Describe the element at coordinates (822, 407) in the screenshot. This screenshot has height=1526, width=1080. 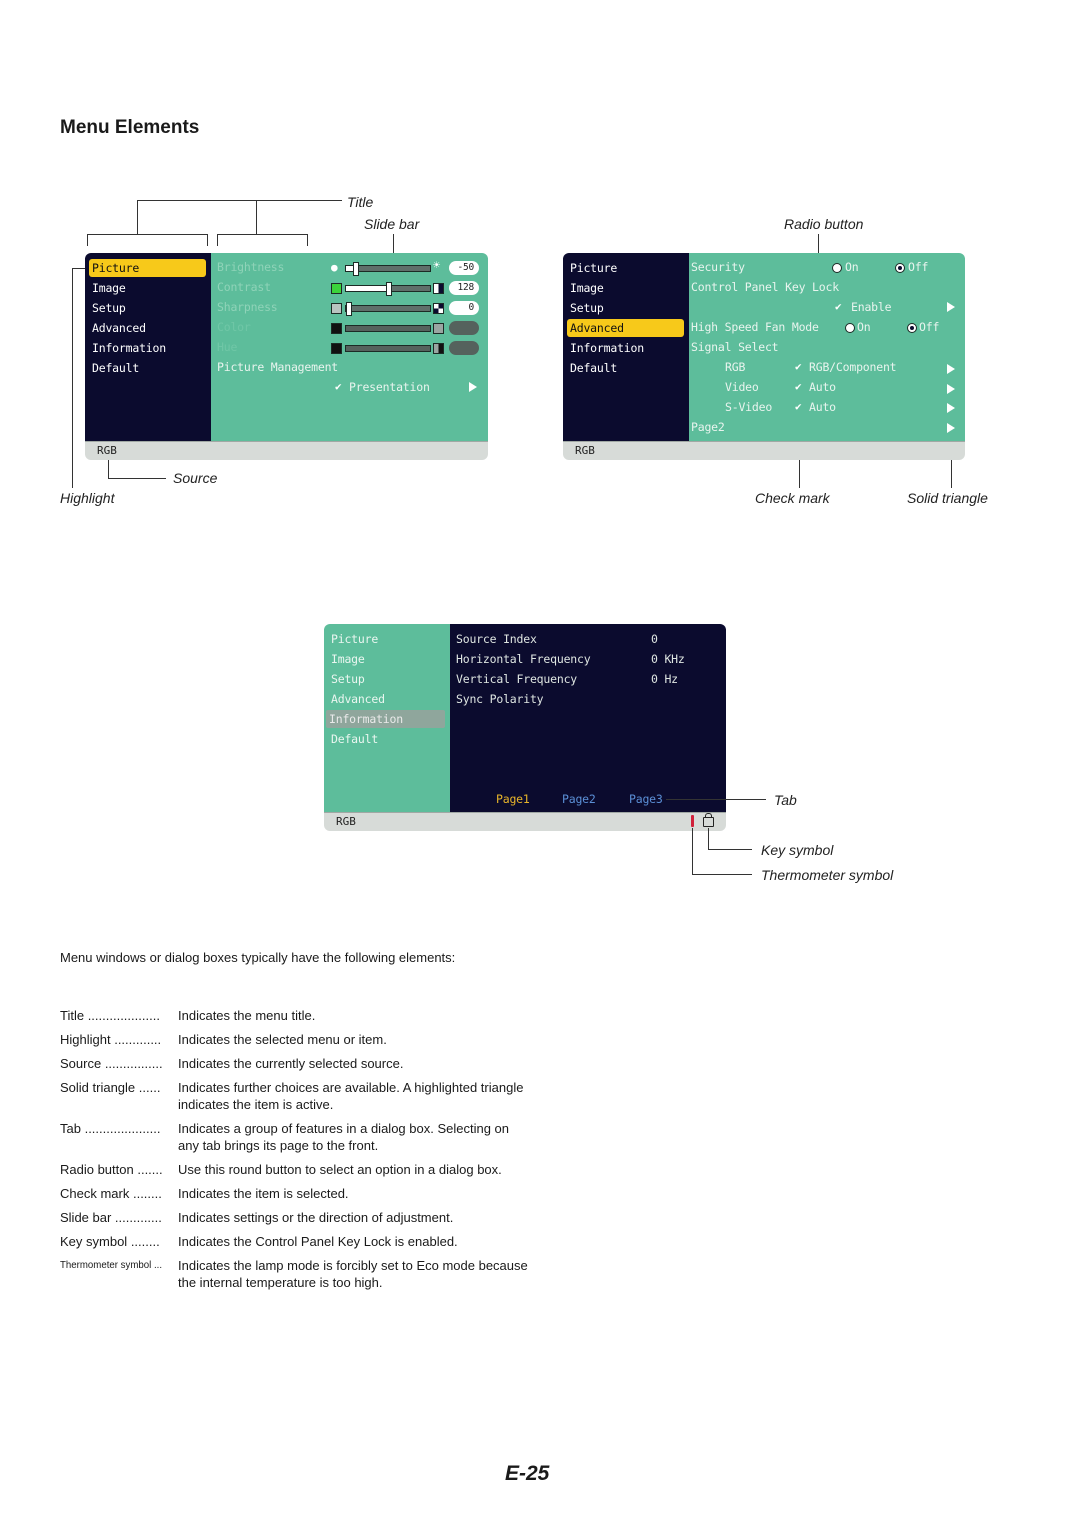
I see `signal-svideo-value: Auto` at that location.